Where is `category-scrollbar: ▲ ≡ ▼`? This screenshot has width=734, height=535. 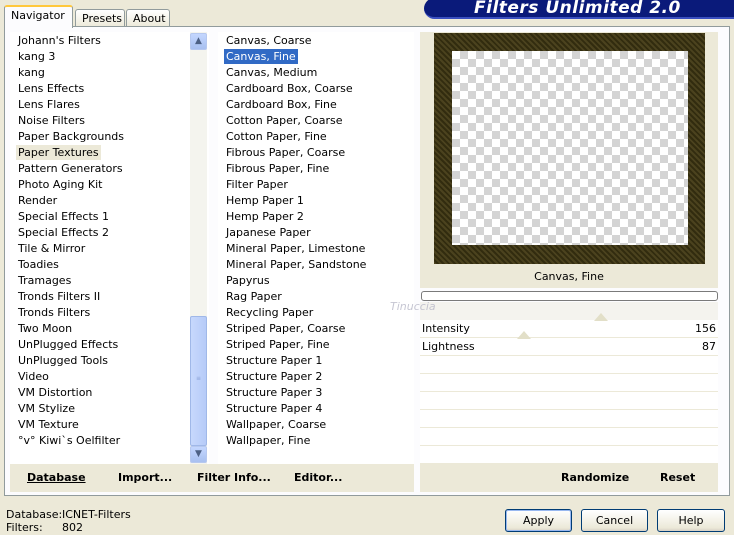
category-scrollbar: ▲ ≡ ▼ is located at coordinates (198, 248).